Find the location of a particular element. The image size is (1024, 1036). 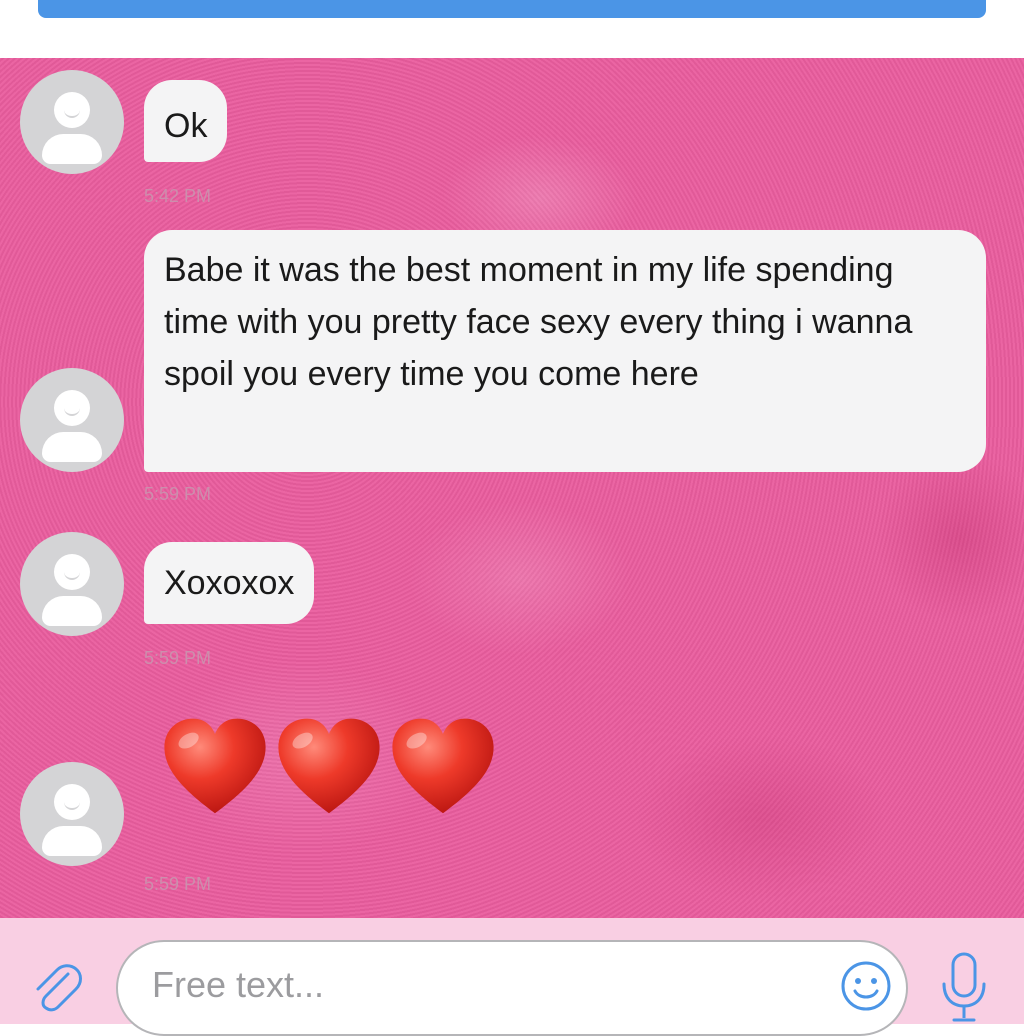

top-action-bar is located at coordinates (512, 9).